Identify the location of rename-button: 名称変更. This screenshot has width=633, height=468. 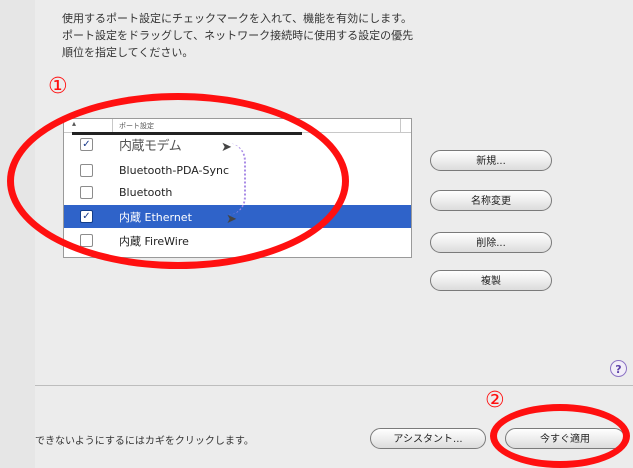
(491, 200).